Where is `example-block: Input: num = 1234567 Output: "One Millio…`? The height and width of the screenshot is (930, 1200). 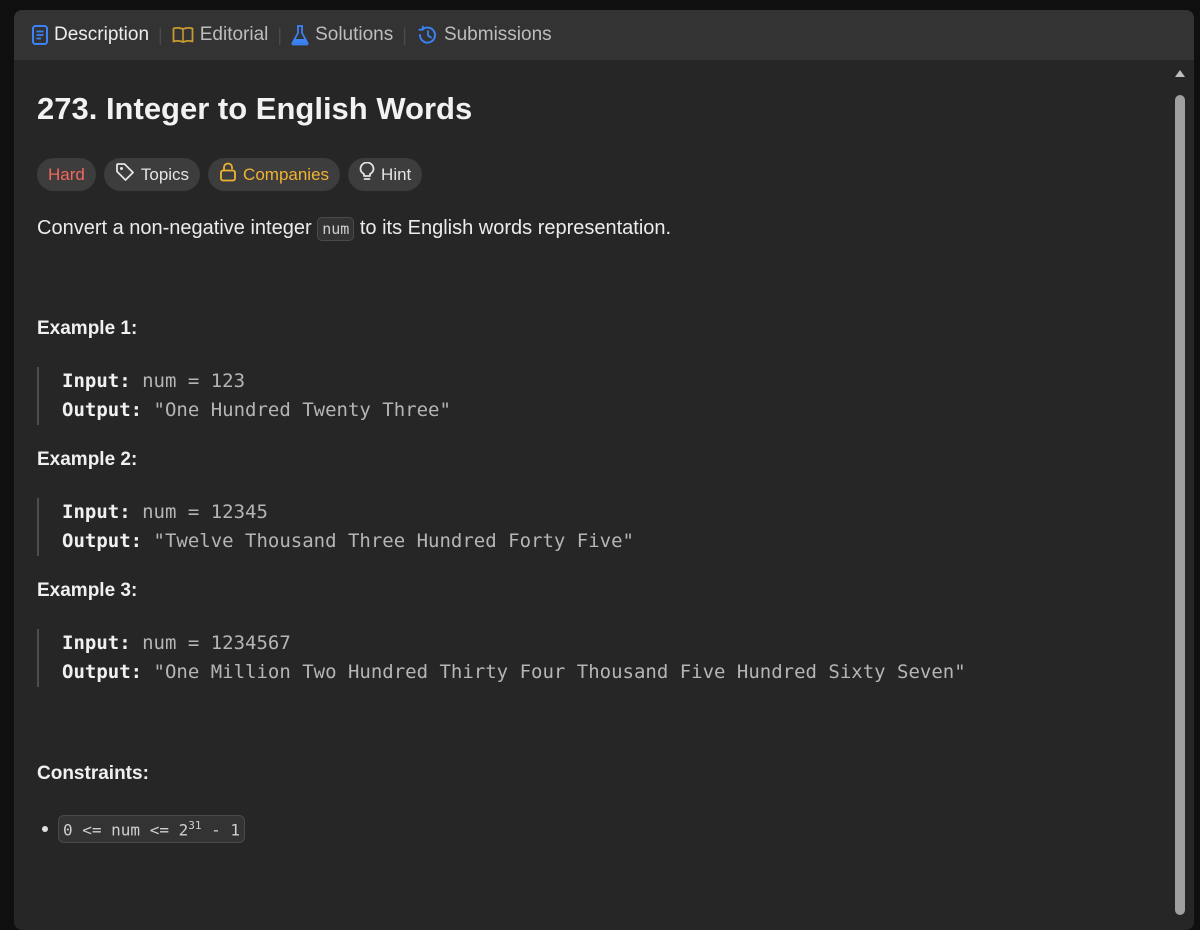
example-block: Input: num = 1234567 Output: "One Millio… is located at coordinates (501, 658).